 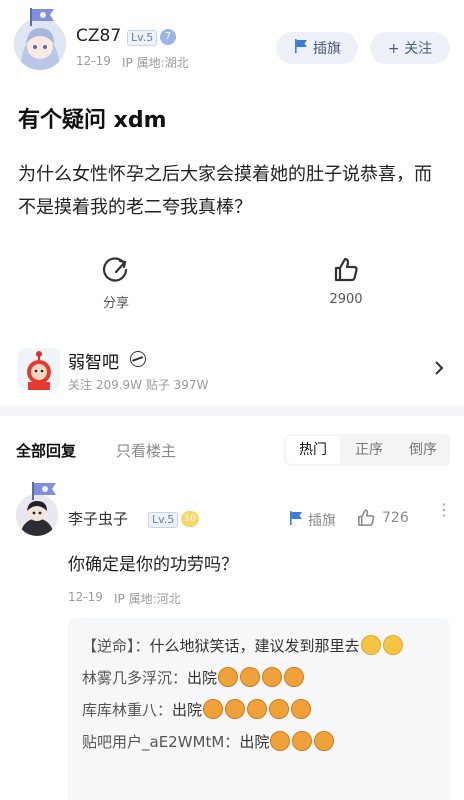 I want to click on level-badge: Lv.5, so click(x=142, y=38).